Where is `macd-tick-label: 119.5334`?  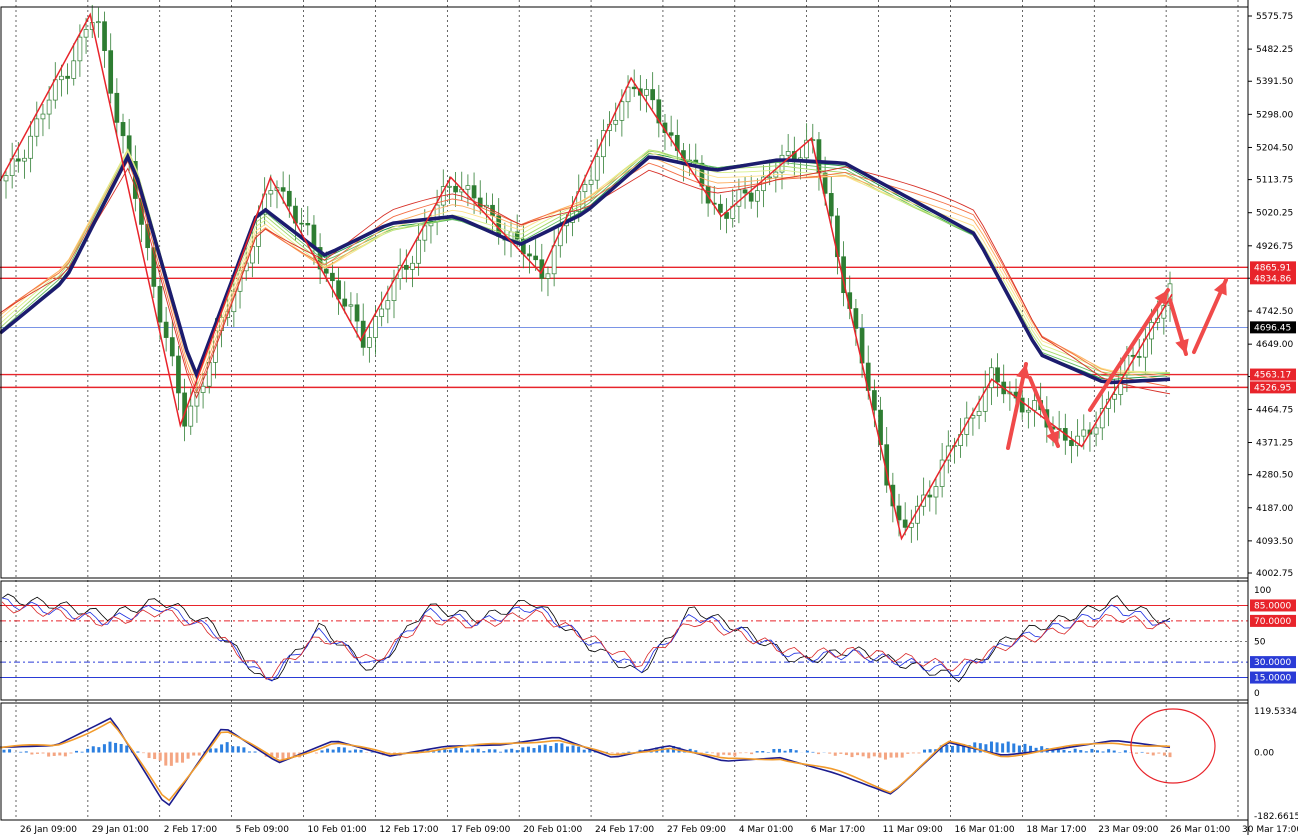
macd-tick-label: 119.5334 is located at coordinates (1275, 712).